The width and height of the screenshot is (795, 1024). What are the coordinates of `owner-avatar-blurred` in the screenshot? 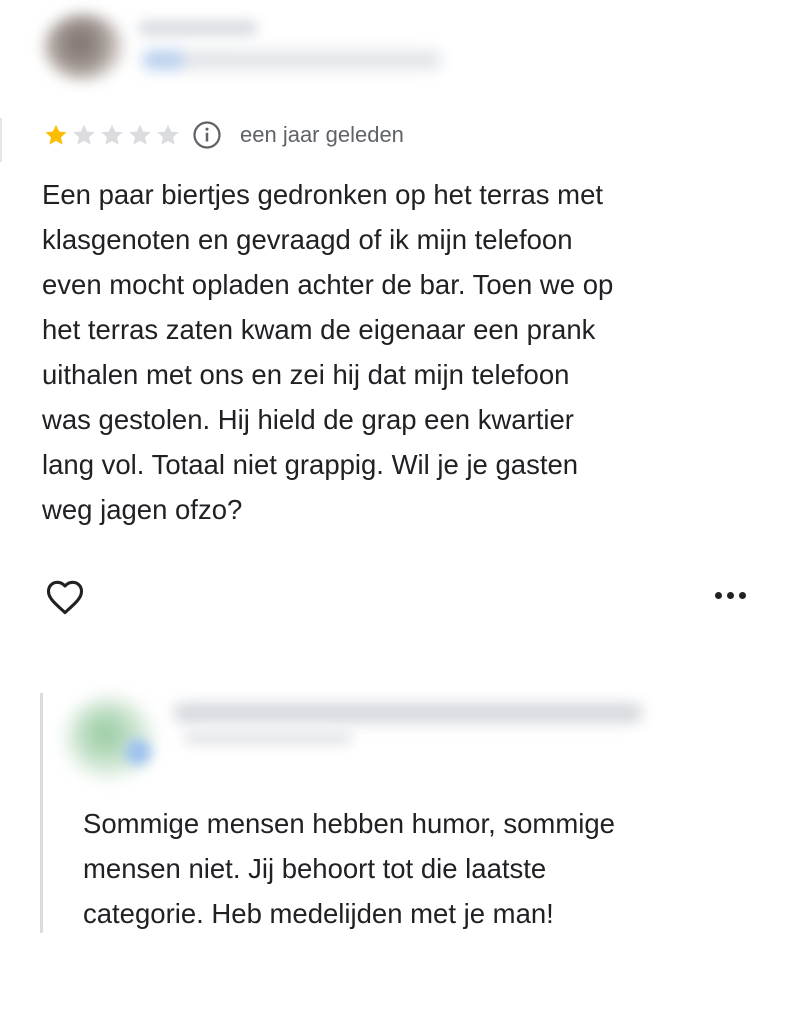 It's located at (110, 738).